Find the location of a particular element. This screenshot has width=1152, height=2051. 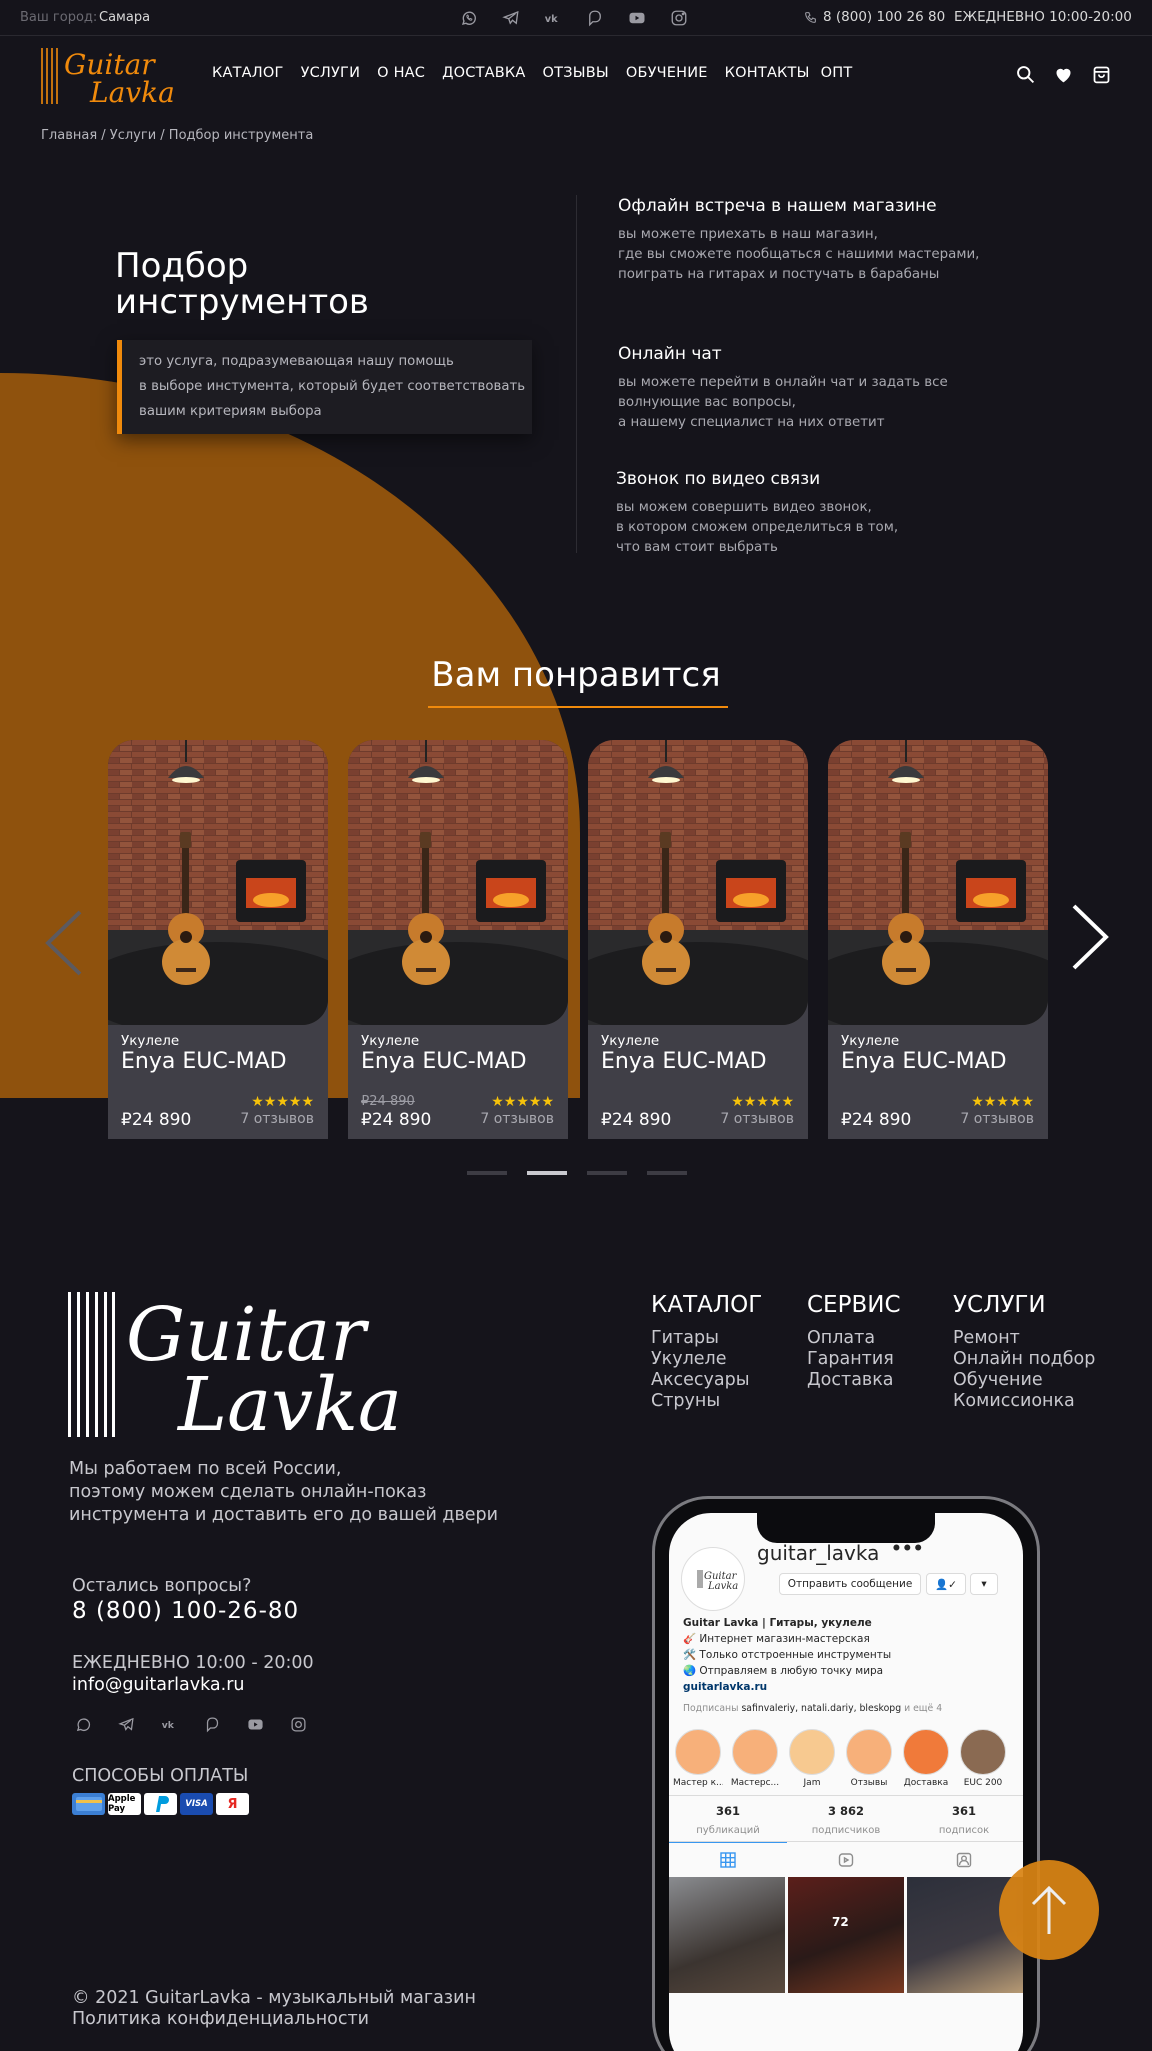

breadcrumb: Главная / Услуги / Подбор инструмента is located at coordinates (177, 135).